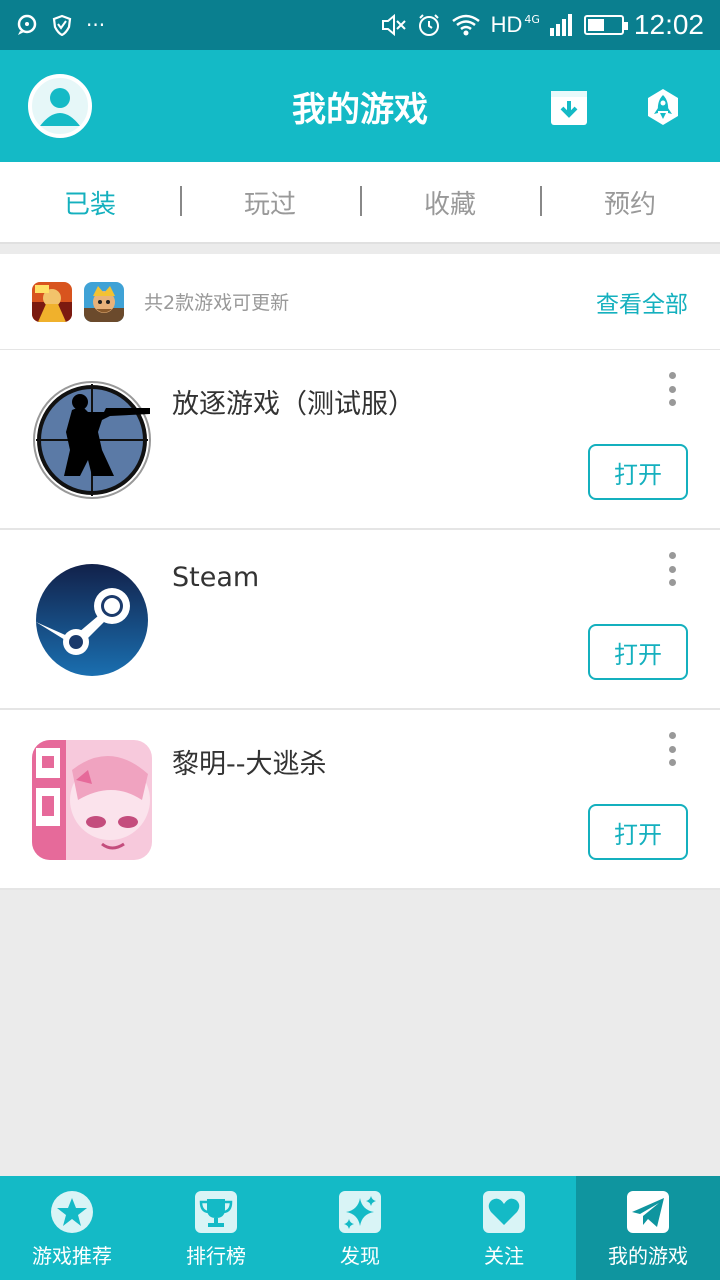  Describe the element at coordinates (92, 620) in the screenshot. I see `steam-icon` at that location.